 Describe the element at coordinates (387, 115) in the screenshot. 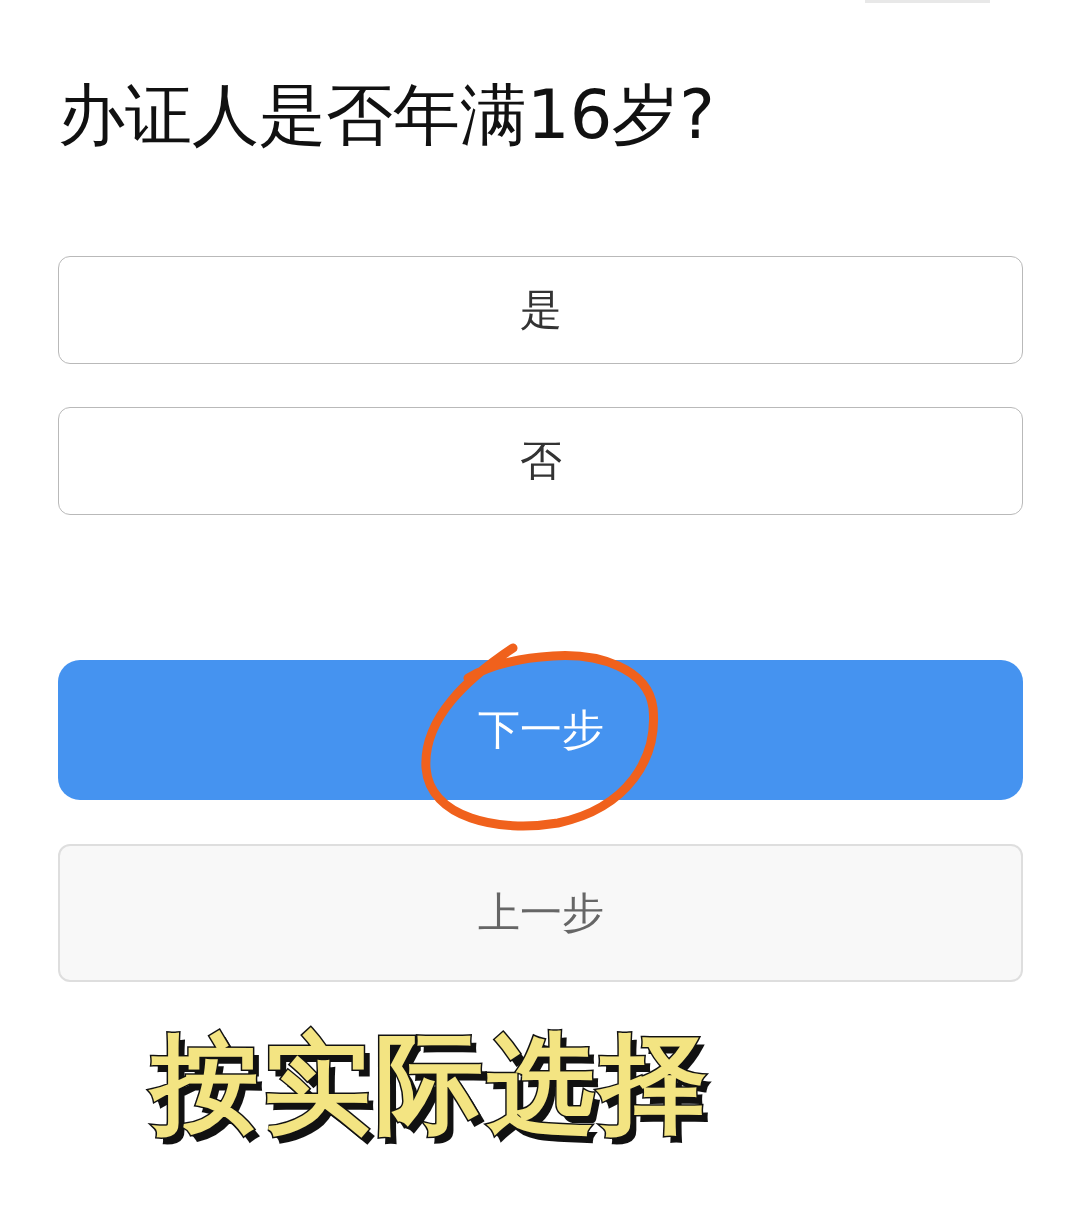

I see `question-title: 办证人是否年满16岁?` at that location.